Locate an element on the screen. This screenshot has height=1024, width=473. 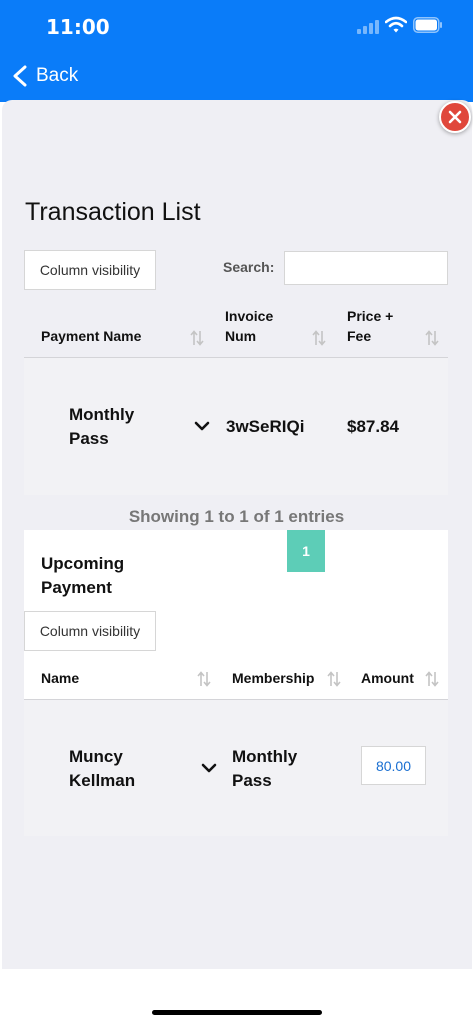
column-header-membership: Membership is located at coordinates (273, 678).